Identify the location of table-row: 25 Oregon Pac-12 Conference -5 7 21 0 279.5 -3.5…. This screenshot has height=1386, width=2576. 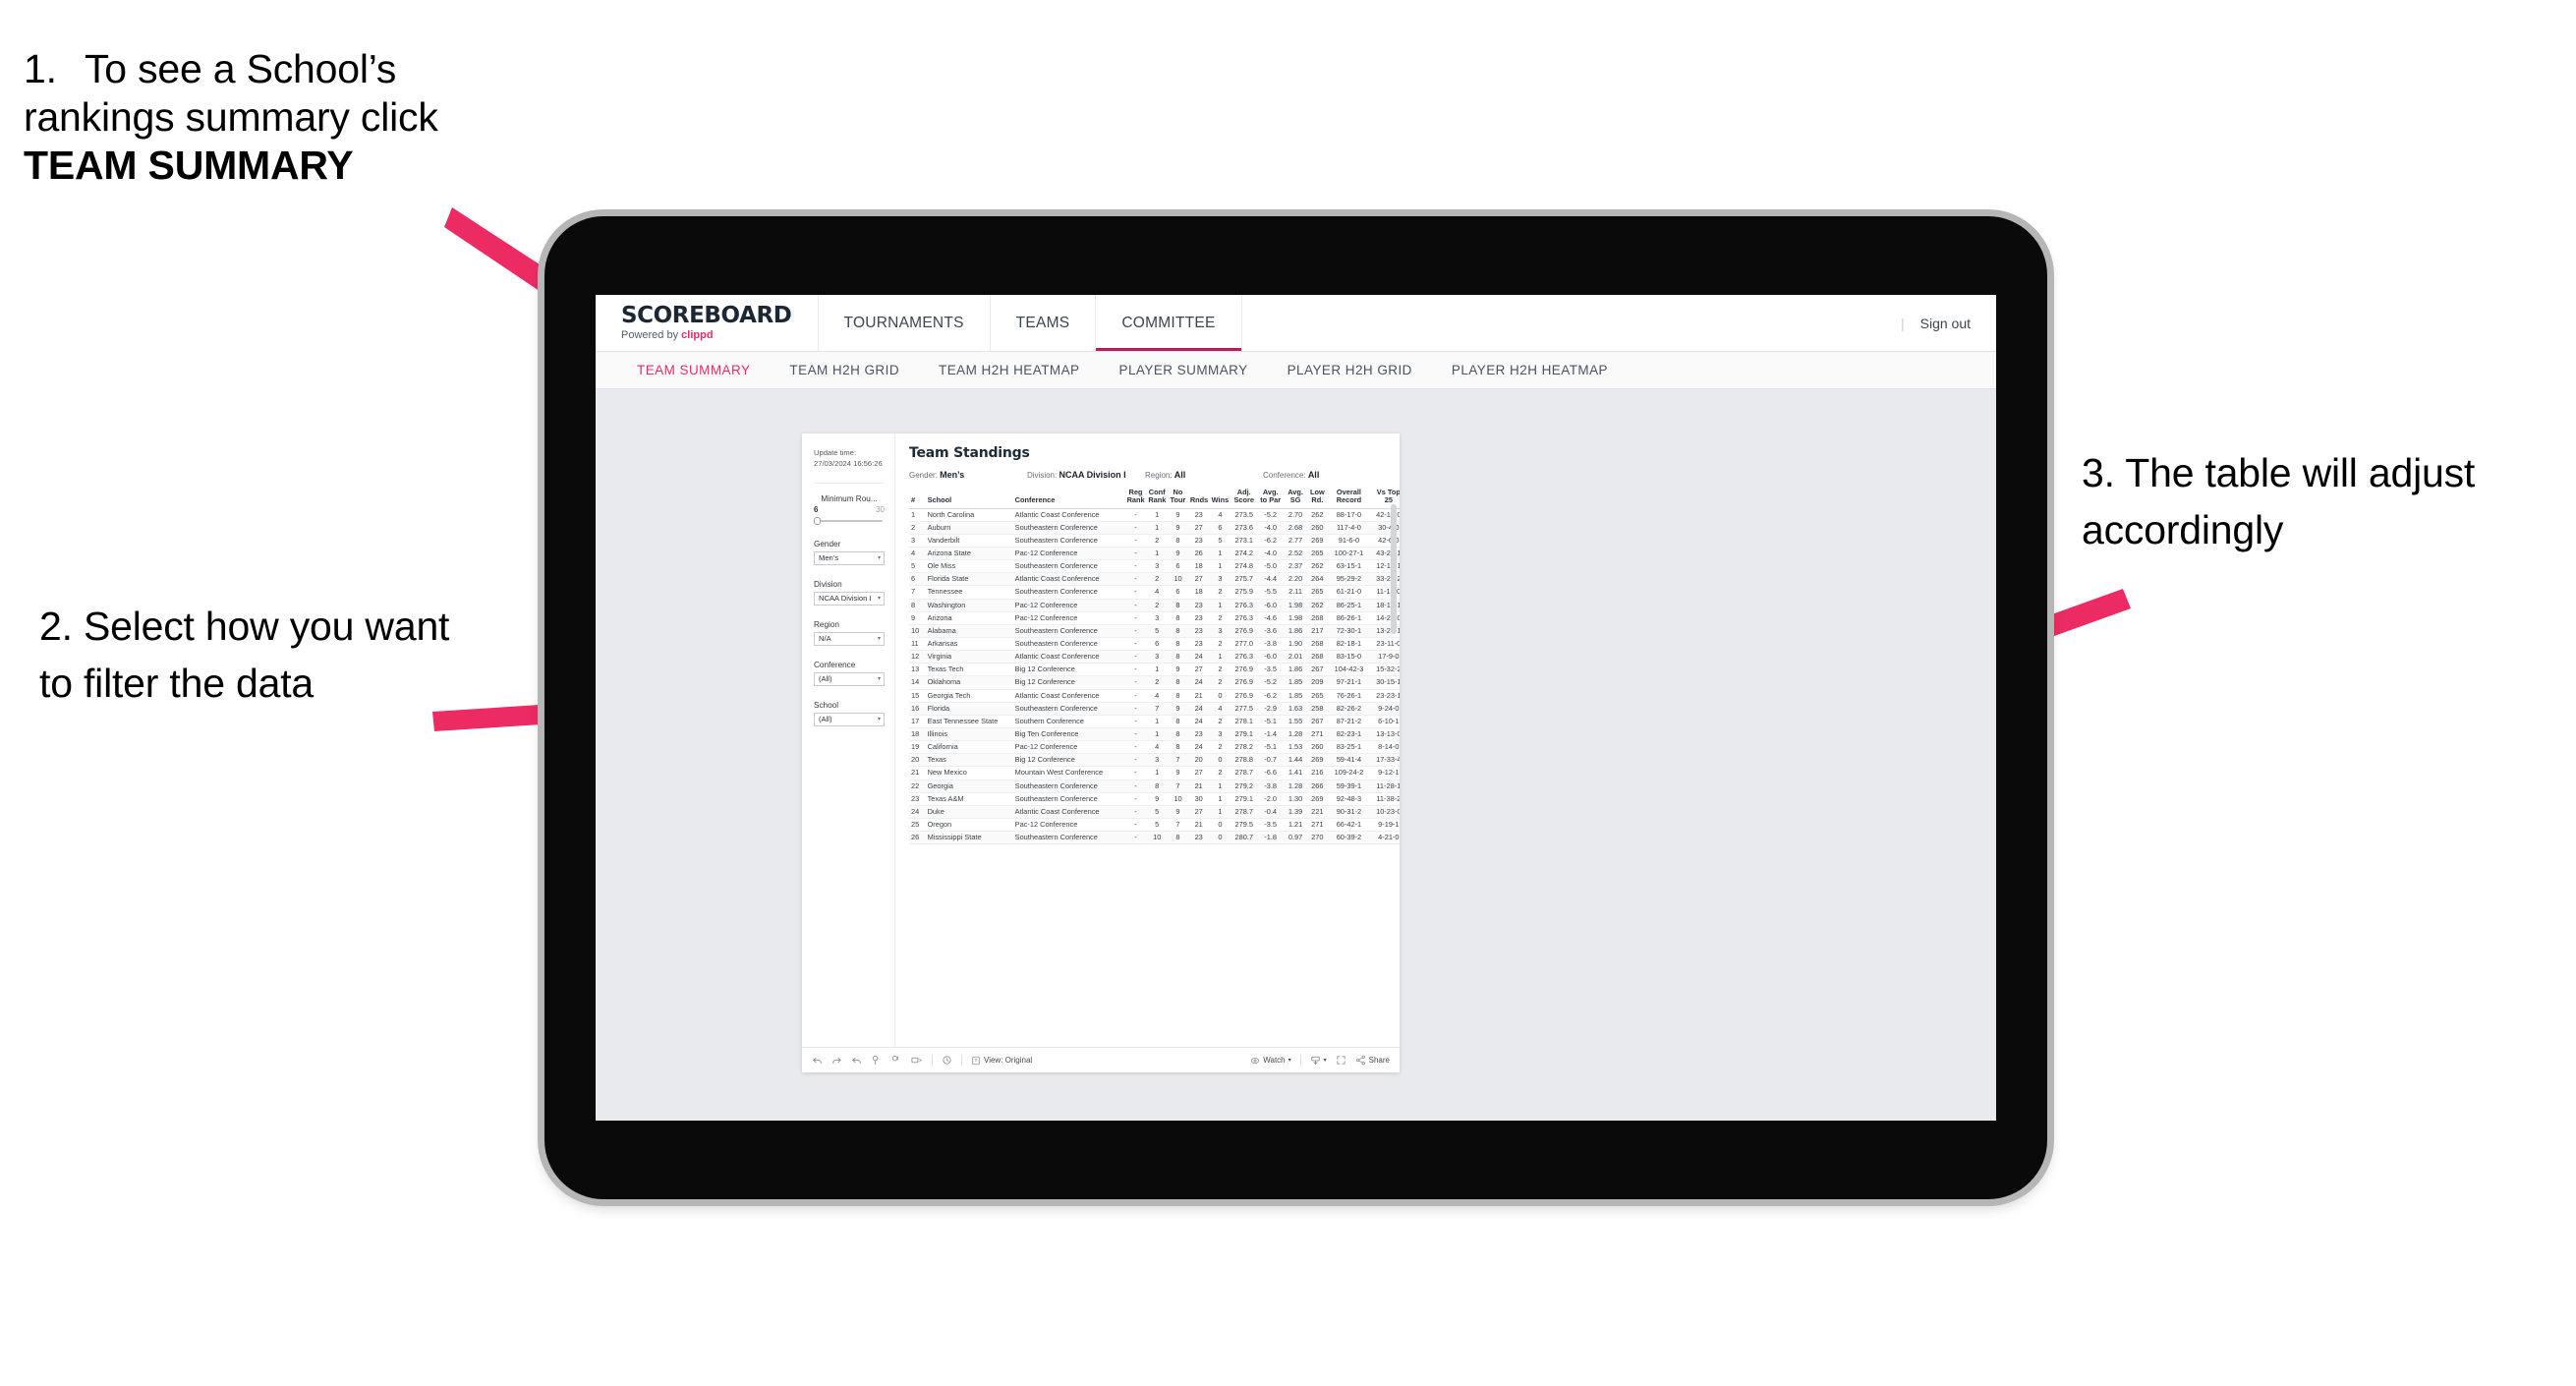
(1154, 825).